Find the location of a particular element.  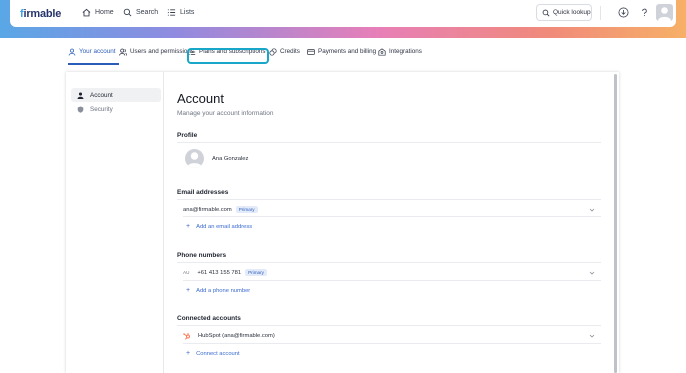

users-icon is located at coordinates (123, 52).